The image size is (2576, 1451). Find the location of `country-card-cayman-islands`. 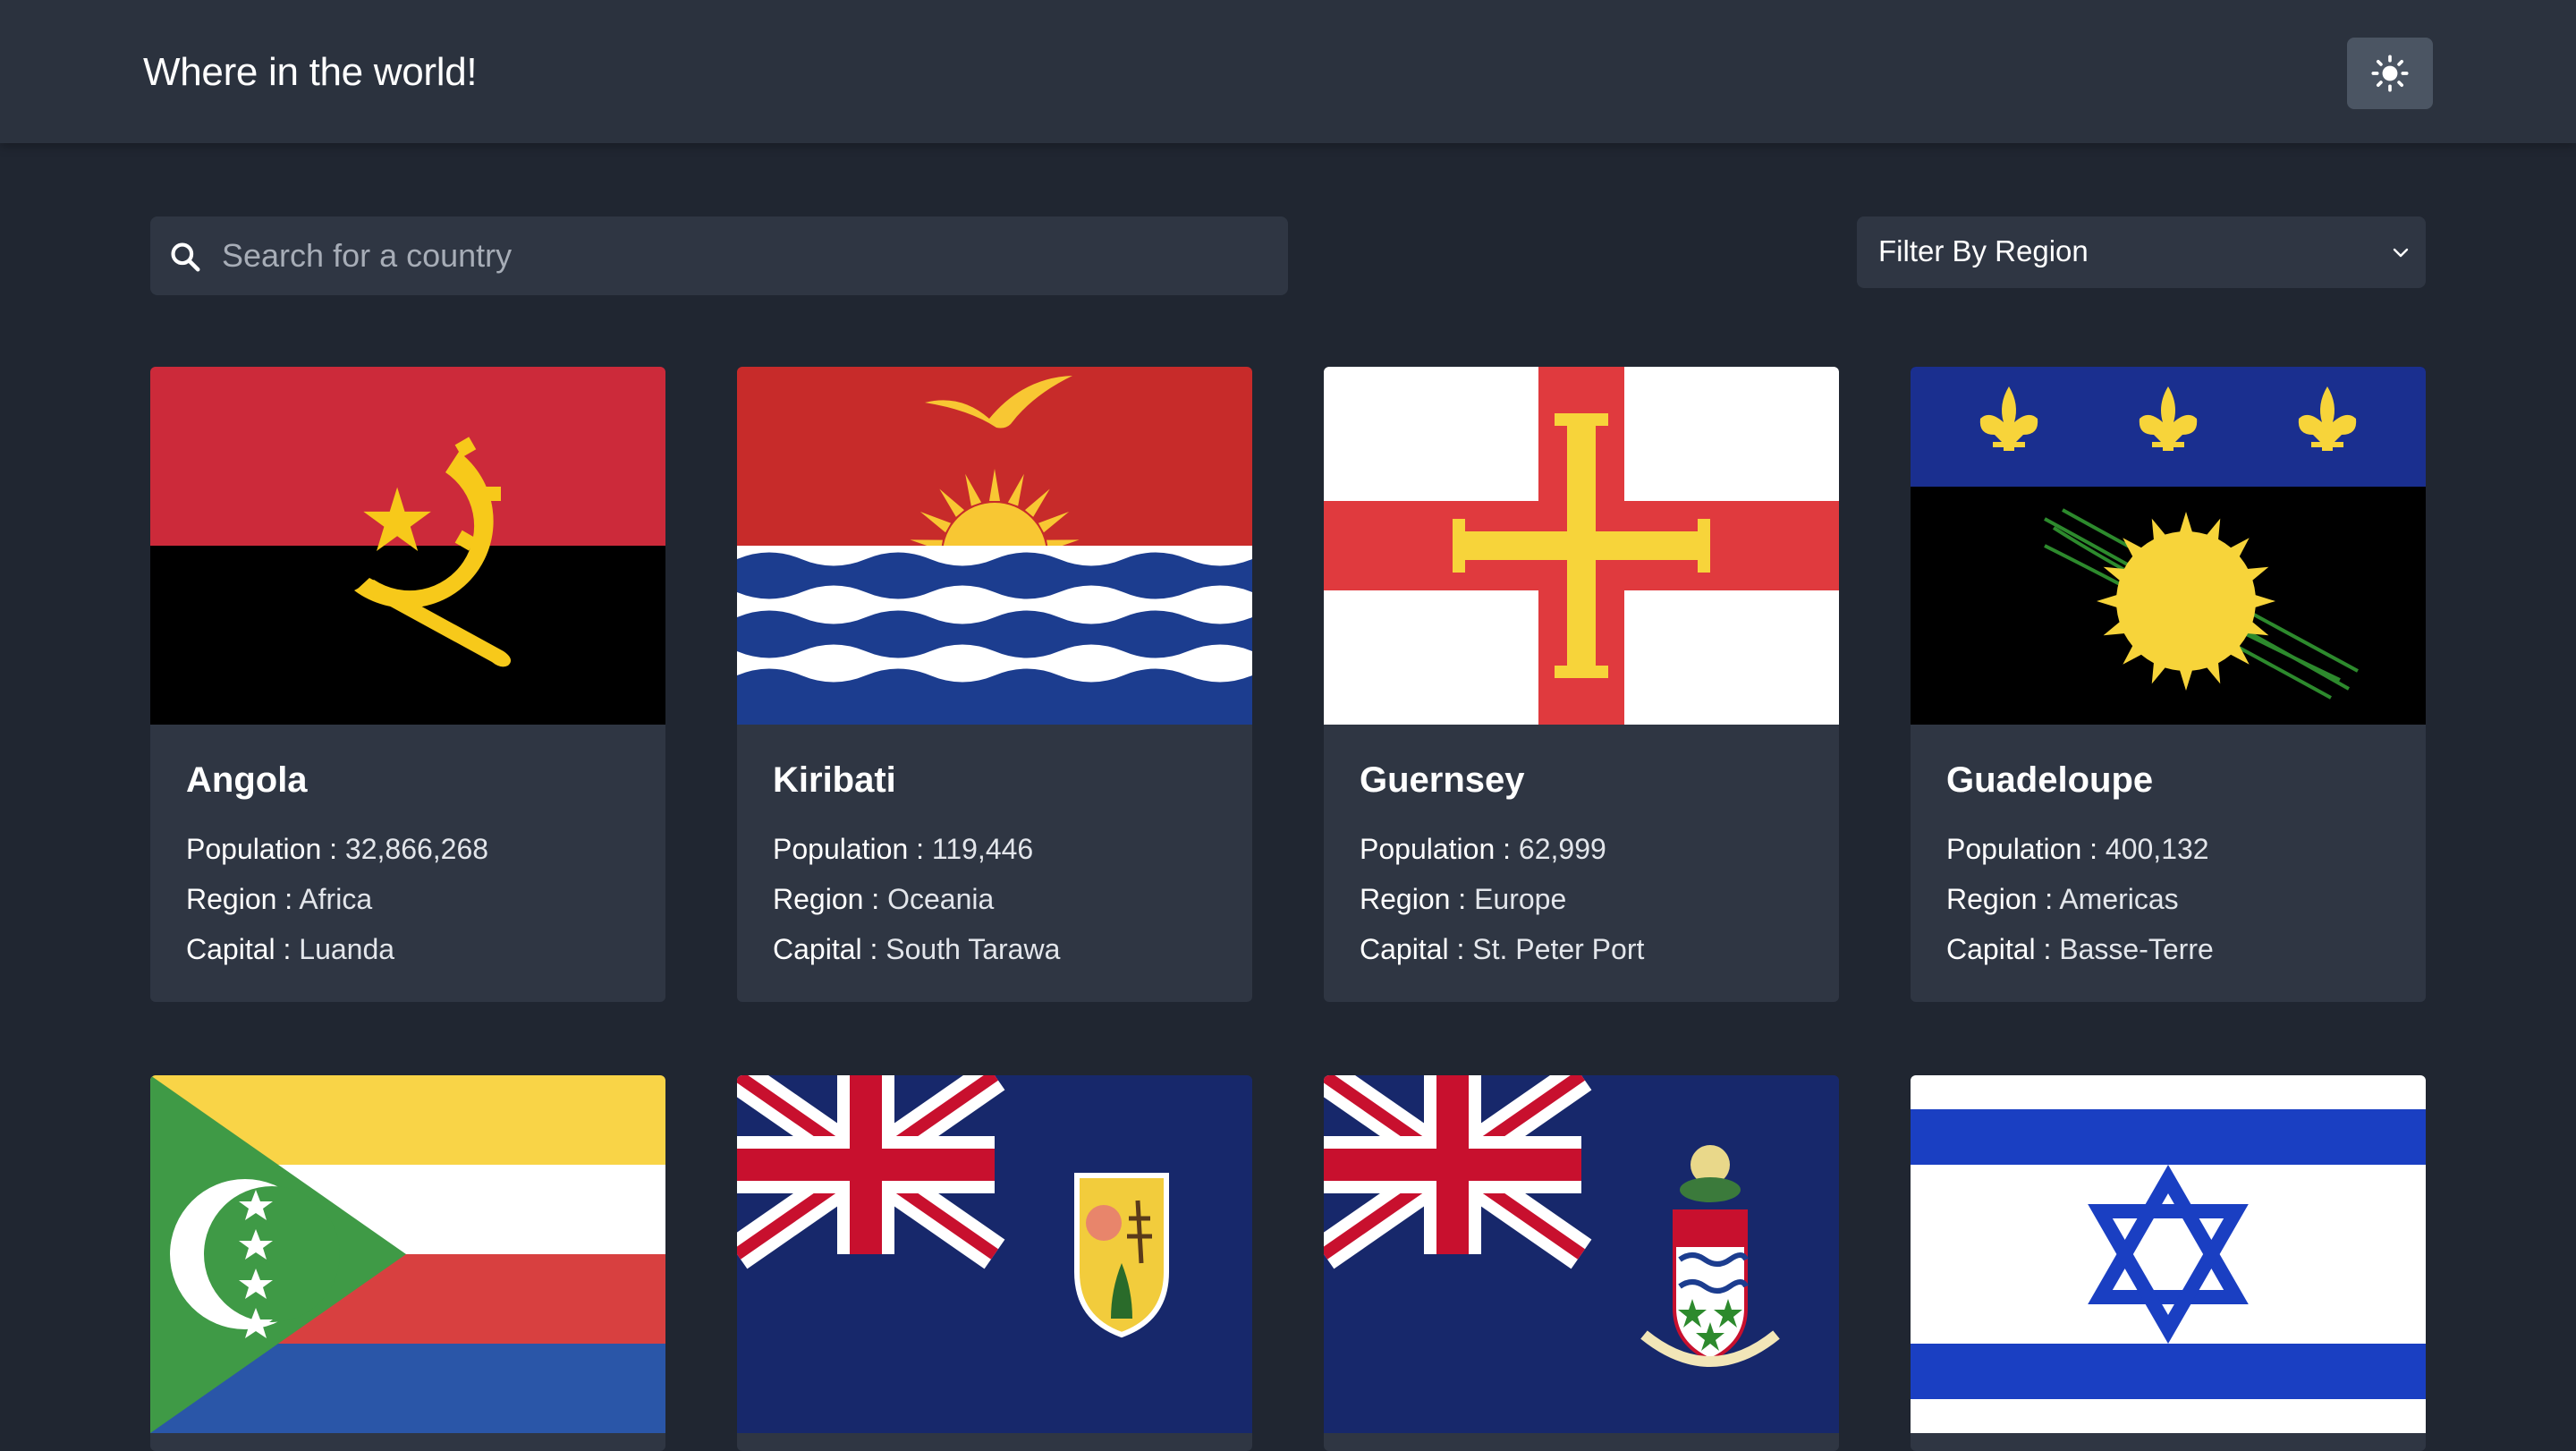

country-card-cayman-islands is located at coordinates (1581, 1263).